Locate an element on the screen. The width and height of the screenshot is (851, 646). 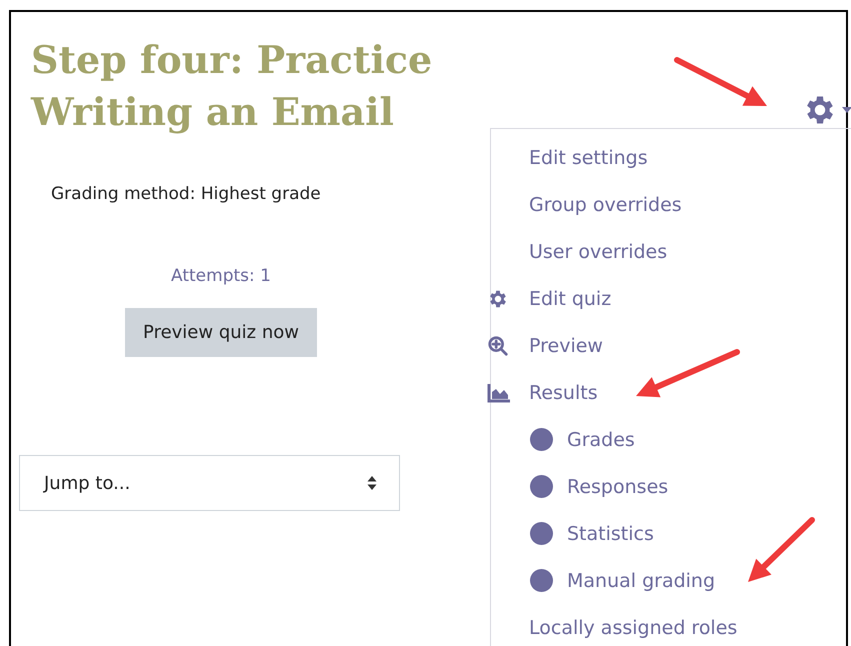
grading-method: Grading method: Highest grade is located at coordinates (186, 194).